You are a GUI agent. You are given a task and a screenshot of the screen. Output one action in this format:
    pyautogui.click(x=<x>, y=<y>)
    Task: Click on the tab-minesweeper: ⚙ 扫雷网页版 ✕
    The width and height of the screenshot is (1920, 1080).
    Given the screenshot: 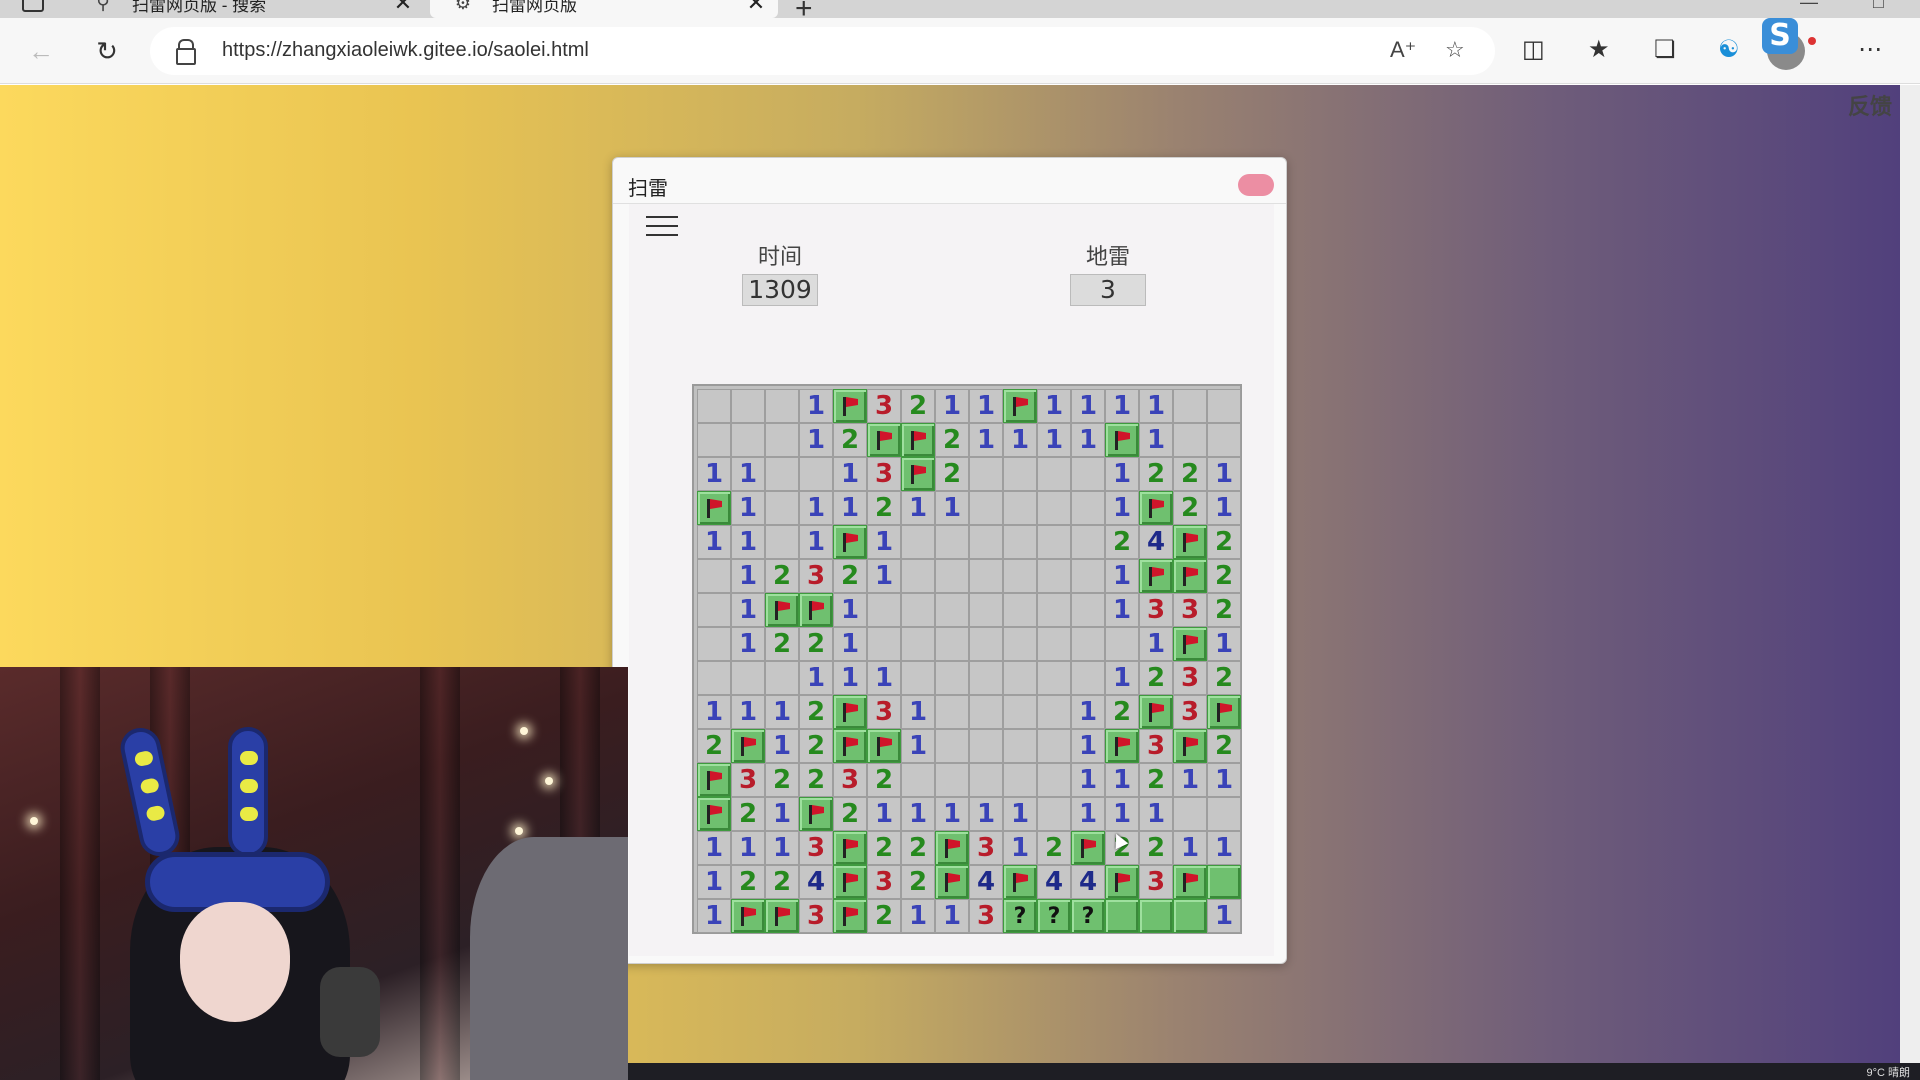 What is the action you would take?
    pyautogui.click(x=604, y=9)
    